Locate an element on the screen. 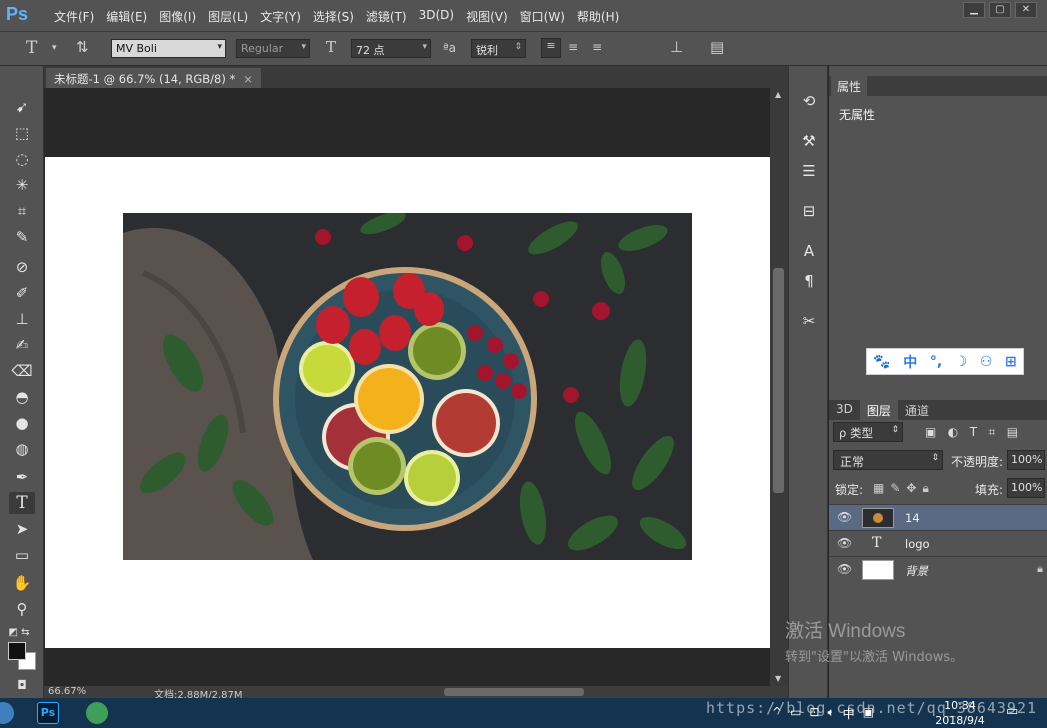 This screenshot has width=1047, height=728. tab-properties: 属性 is located at coordinates (849, 86).